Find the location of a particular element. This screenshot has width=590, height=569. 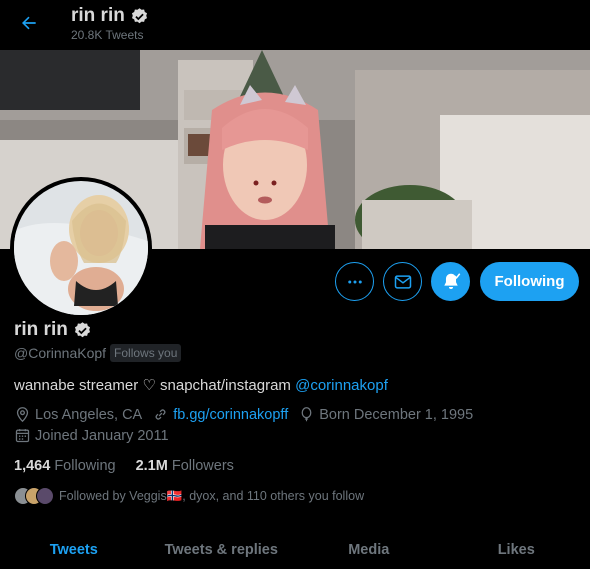

followers-stat: 2.1M Followers is located at coordinates (185, 466).